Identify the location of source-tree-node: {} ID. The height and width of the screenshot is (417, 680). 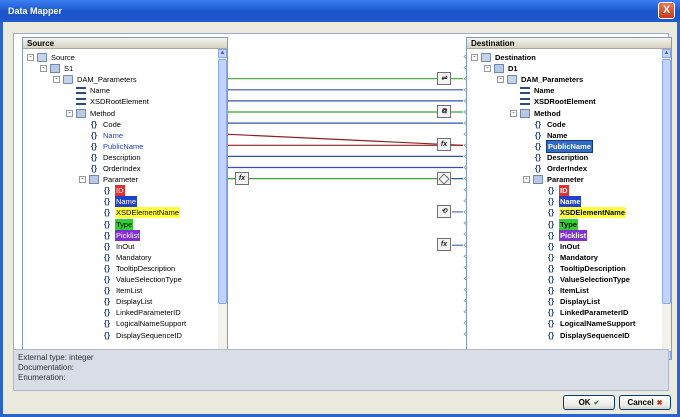
(108, 191).